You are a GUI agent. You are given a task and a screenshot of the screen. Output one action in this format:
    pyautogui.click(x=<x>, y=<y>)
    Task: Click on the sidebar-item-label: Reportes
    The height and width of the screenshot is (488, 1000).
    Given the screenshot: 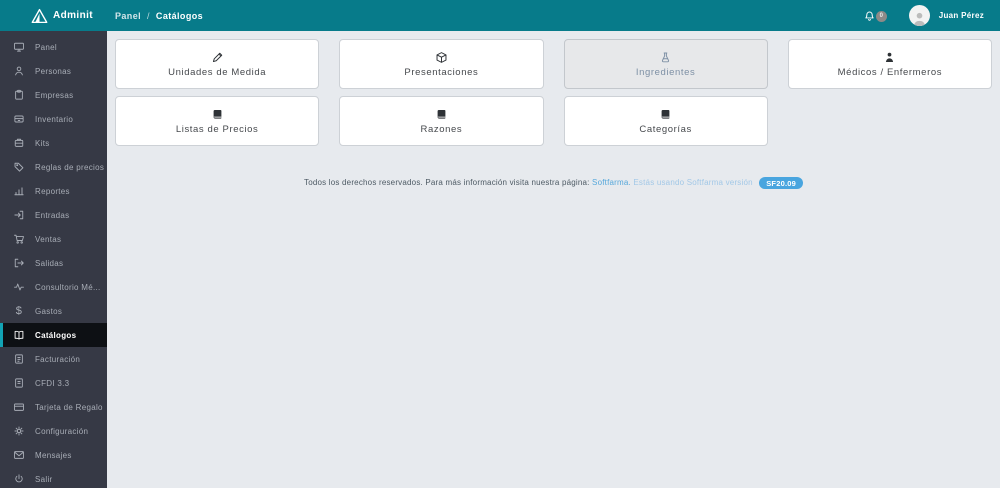 What is the action you would take?
    pyautogui.click(x=52, y=191)
    